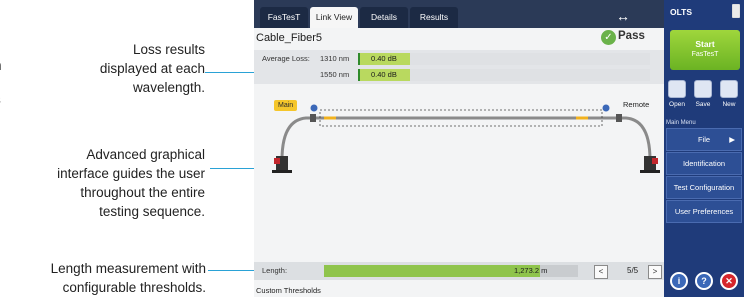 This screenshot has height=297, width=744. Describe the element at coordinates (466, 138) in the screenshot. I see `fiber-link-graphic` at that location.